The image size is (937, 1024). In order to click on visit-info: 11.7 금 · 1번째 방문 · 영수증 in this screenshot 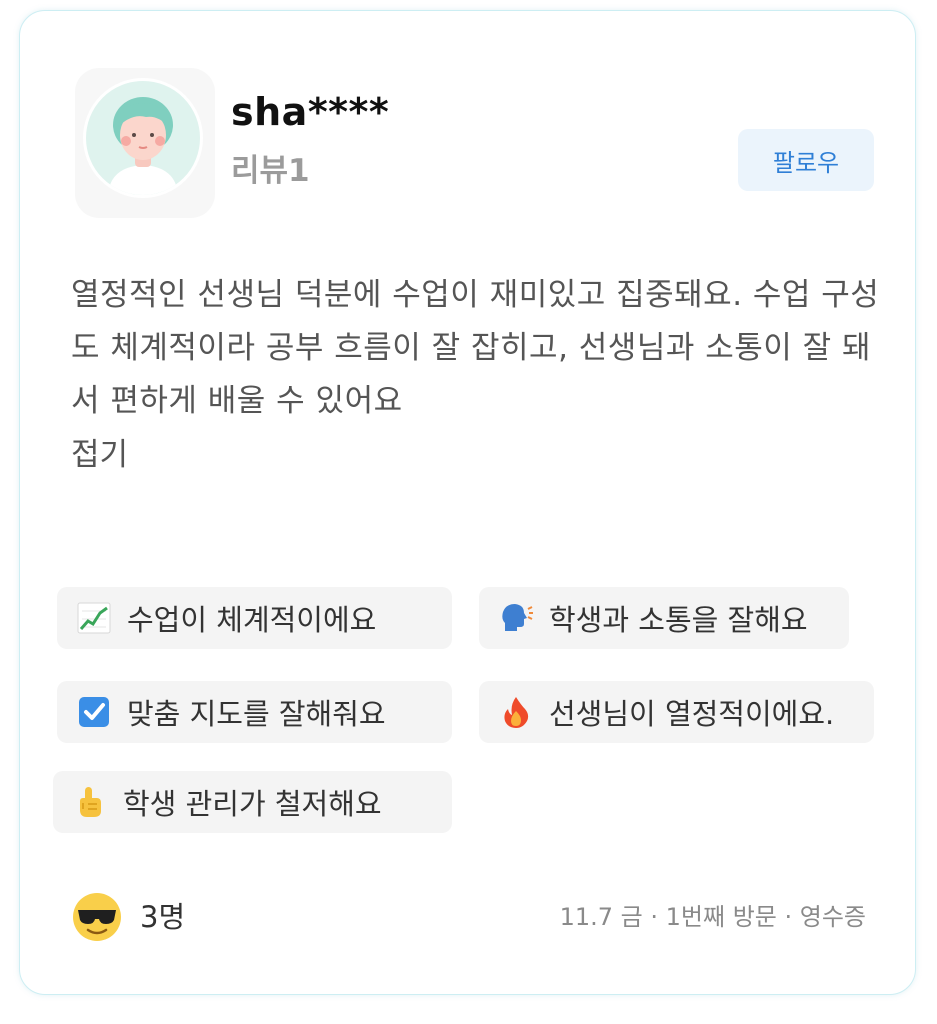, I will do `click(712, 917)`.